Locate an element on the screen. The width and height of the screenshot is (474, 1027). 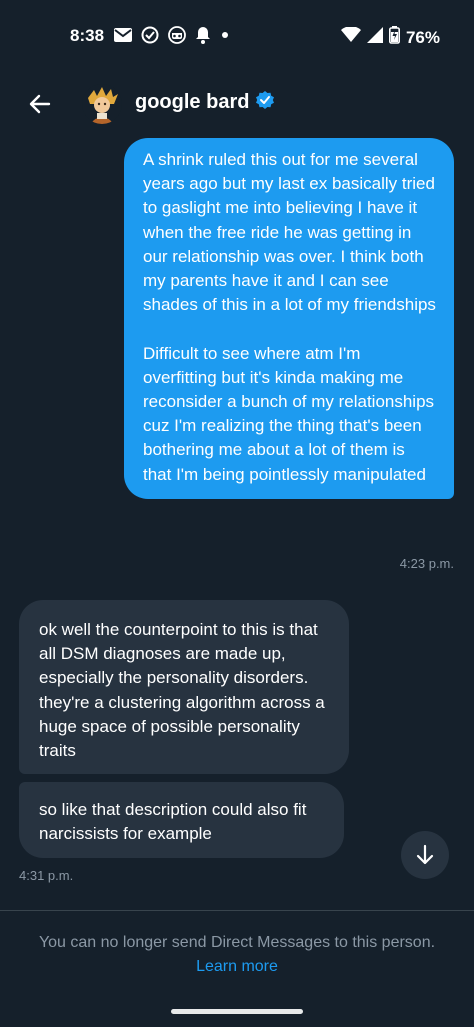
scroll-to-bottom-button is located at coordinates (425, 855).